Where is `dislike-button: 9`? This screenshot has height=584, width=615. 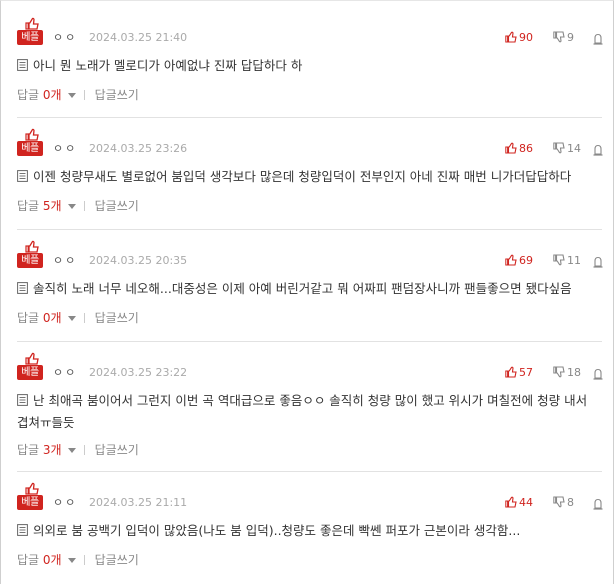
dislike-button: 9 is located at coordinates (563, 37).